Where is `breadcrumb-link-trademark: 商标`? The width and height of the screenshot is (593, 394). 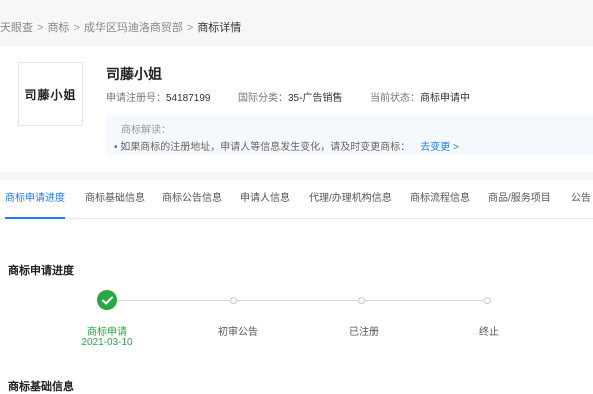
breadcrumb-link-trademark: 商标 is located at coordinates (58, 28).